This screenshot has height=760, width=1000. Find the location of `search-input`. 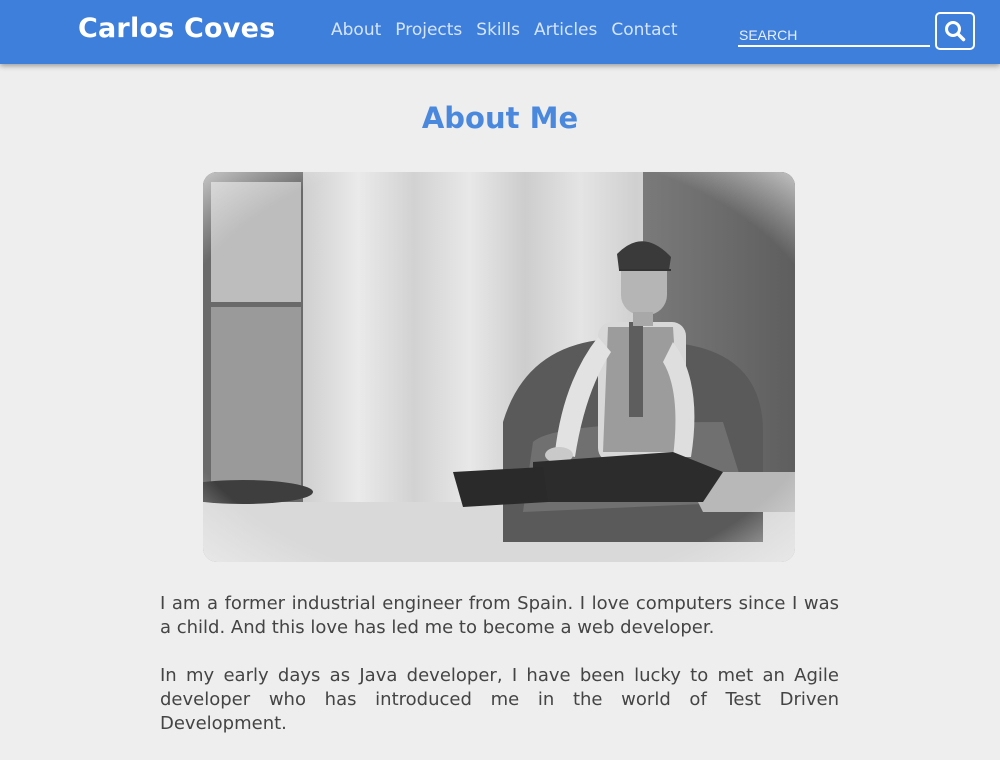

search-input is located at coordinates (834, 36).